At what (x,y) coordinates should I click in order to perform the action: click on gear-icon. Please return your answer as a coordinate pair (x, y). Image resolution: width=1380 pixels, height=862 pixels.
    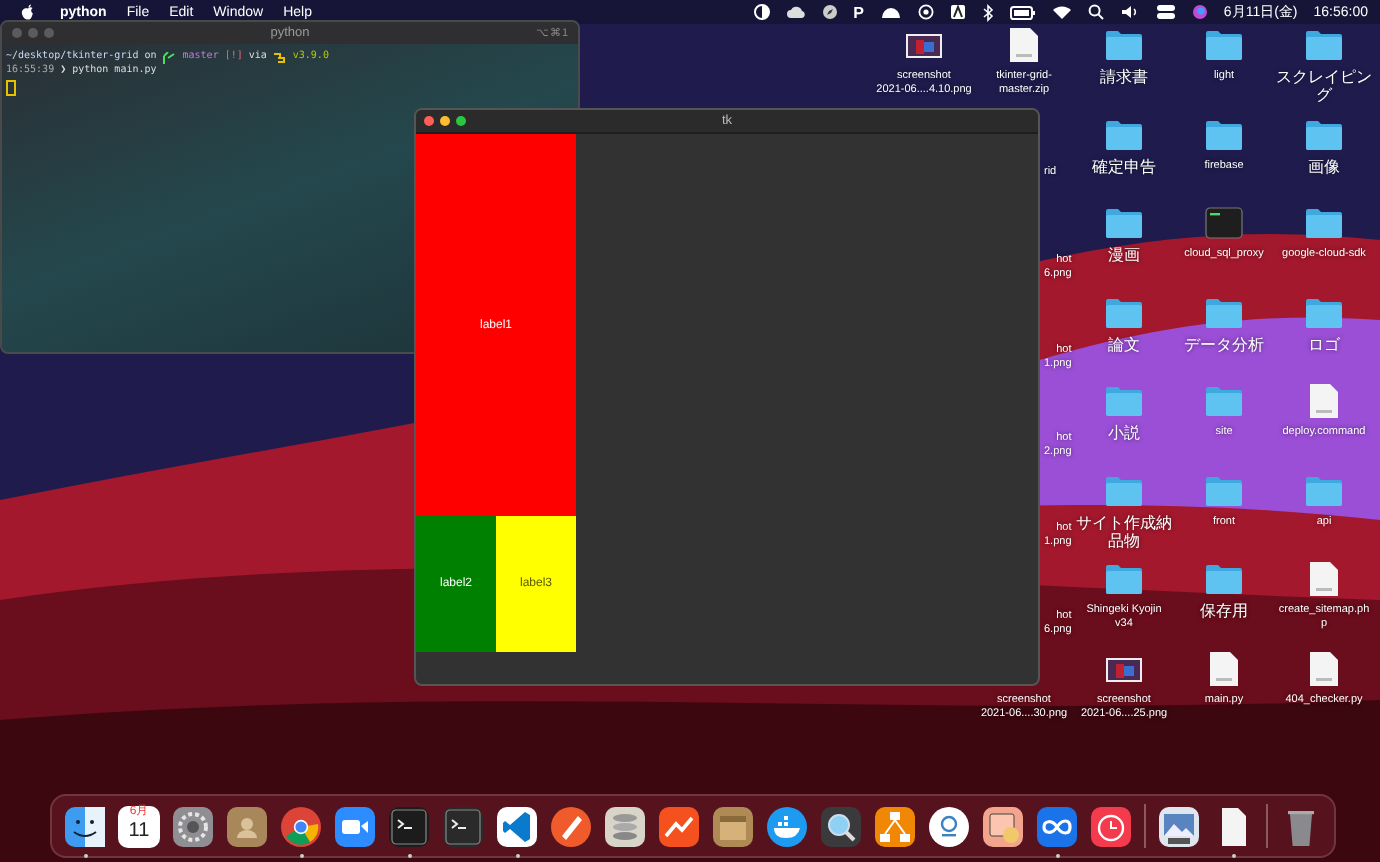
    Looking at the image, I should click on (193, 826).